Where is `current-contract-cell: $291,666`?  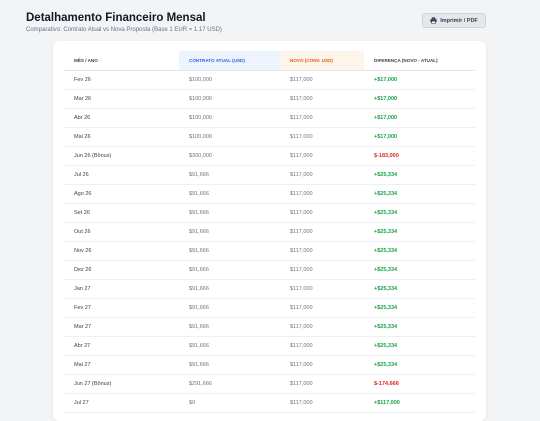
current-contract-cell: $291,666 is located at coordinates (229, 384).